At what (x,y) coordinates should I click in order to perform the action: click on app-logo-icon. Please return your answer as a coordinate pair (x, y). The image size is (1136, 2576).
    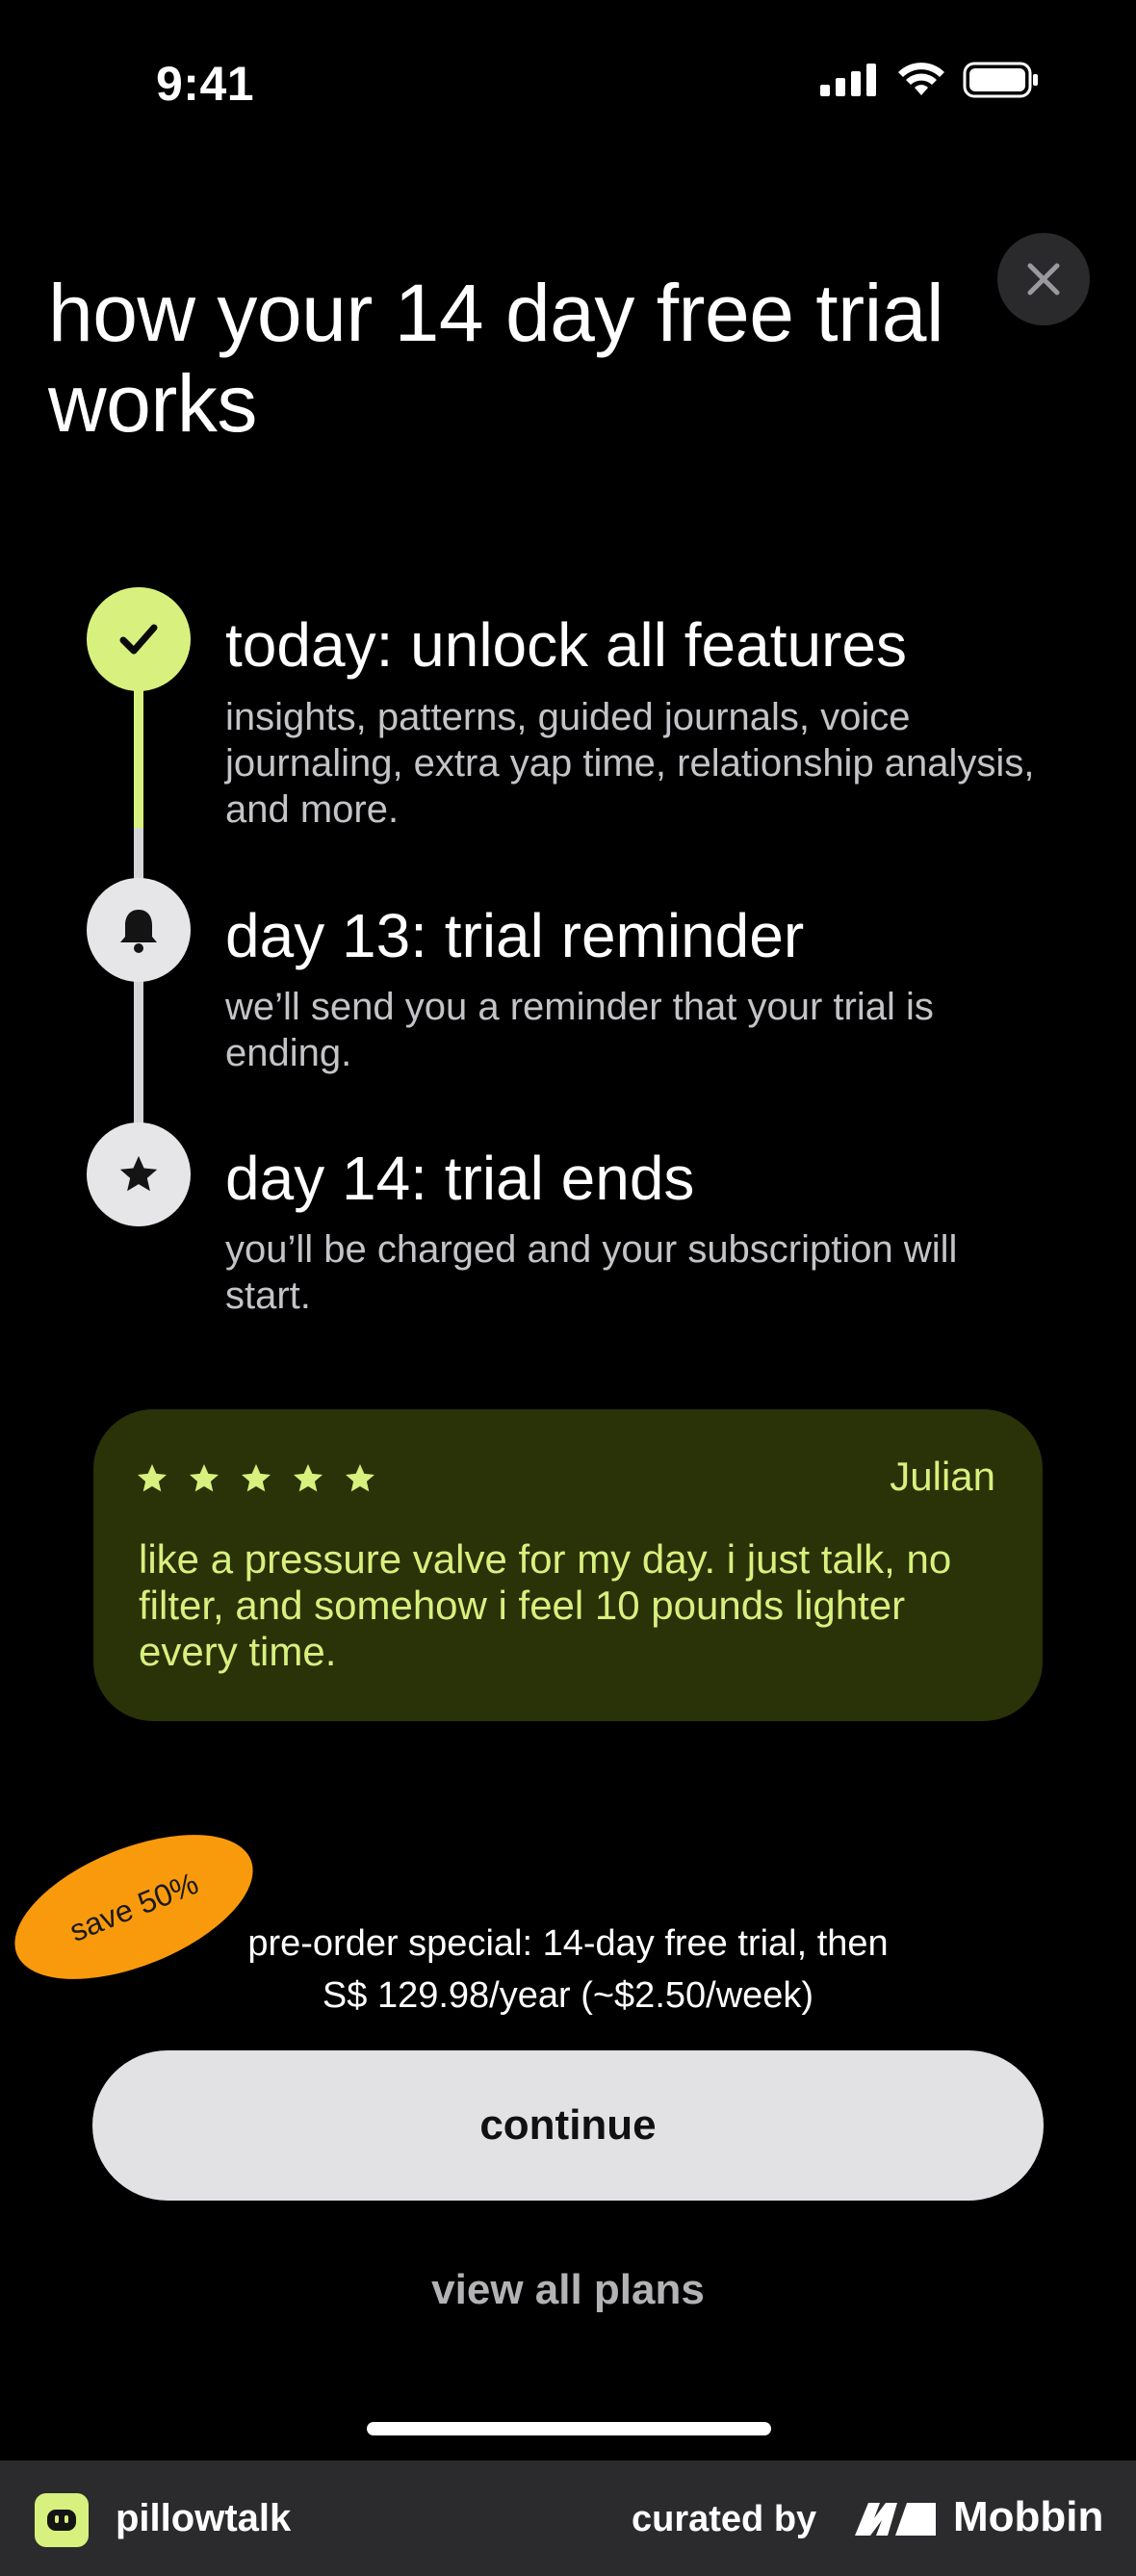
    Looking at the image, I should click on (61, 2521).